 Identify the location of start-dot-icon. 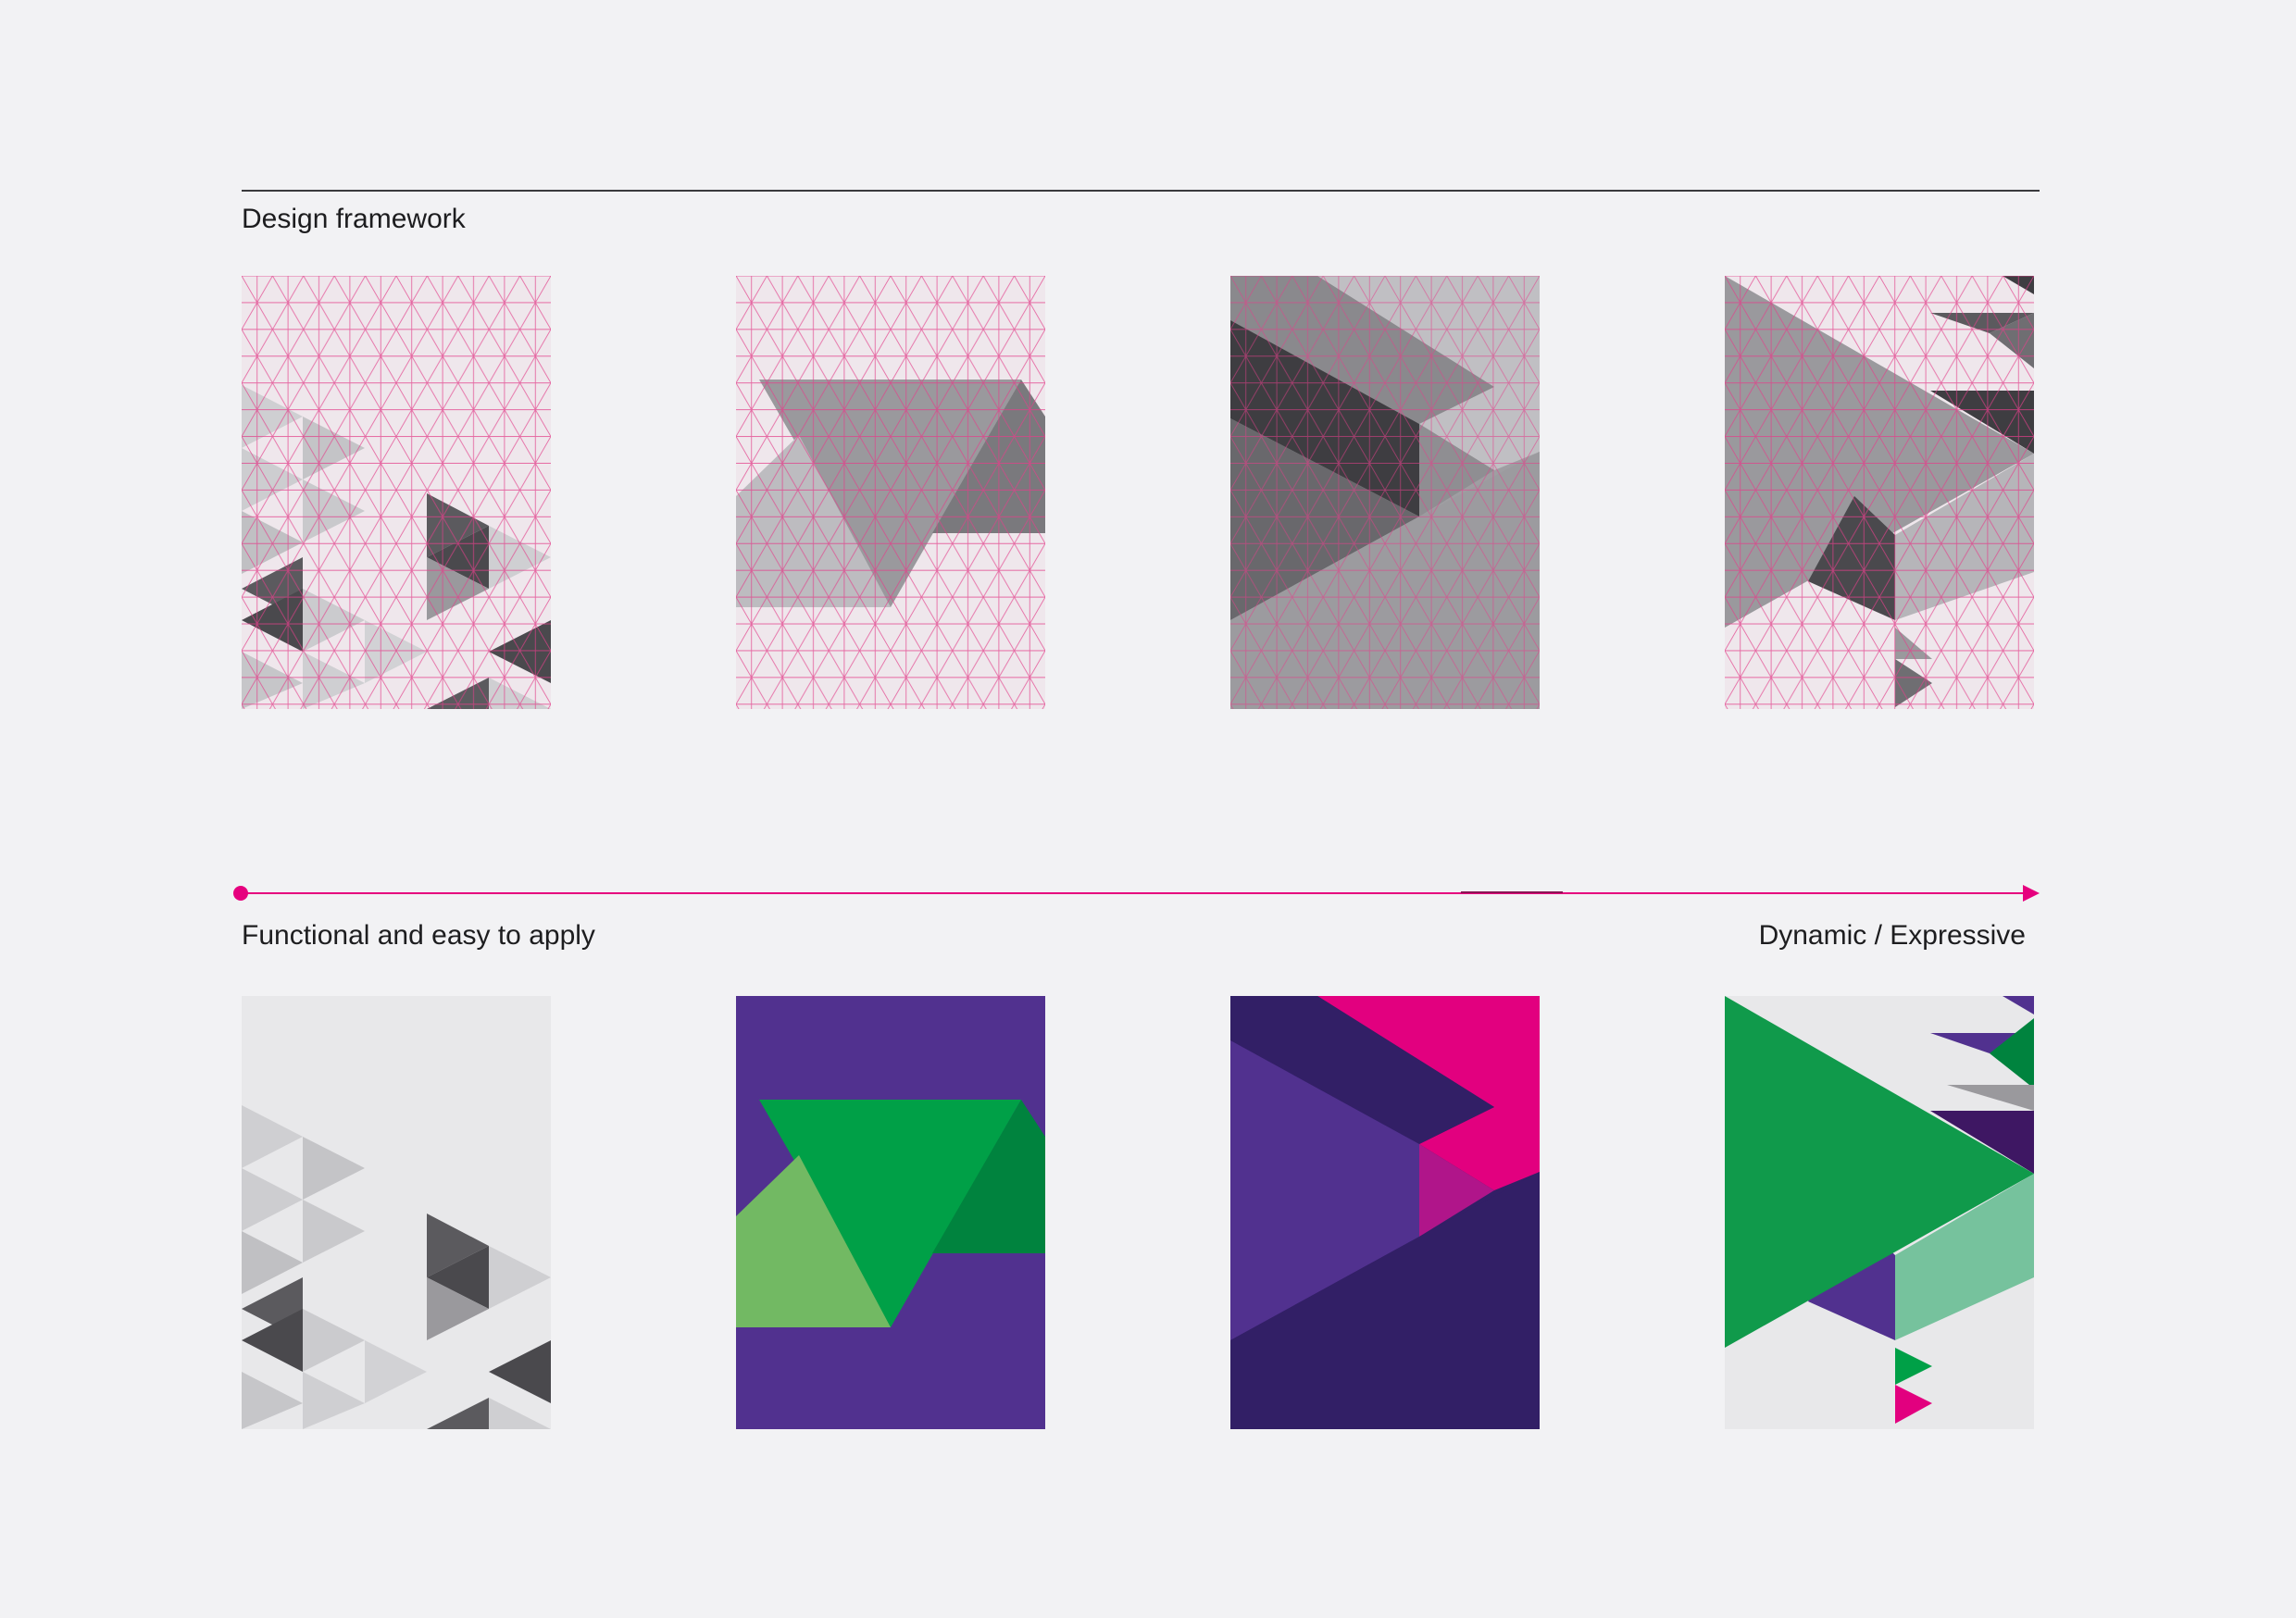
(240, 893).